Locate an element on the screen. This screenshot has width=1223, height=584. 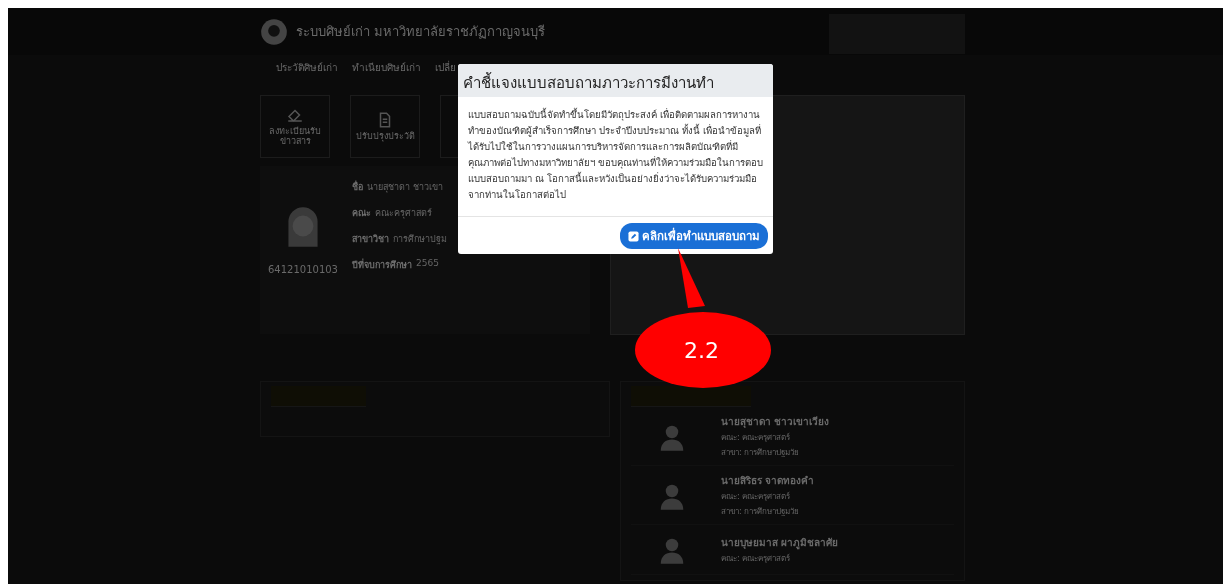
nav-link: ทำเนียบศิษย์เก่า is located at coordinates (386, 67).